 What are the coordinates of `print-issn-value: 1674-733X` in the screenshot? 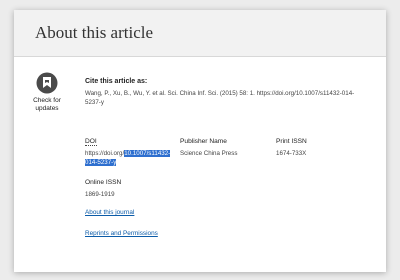 It's located at (291, 153).